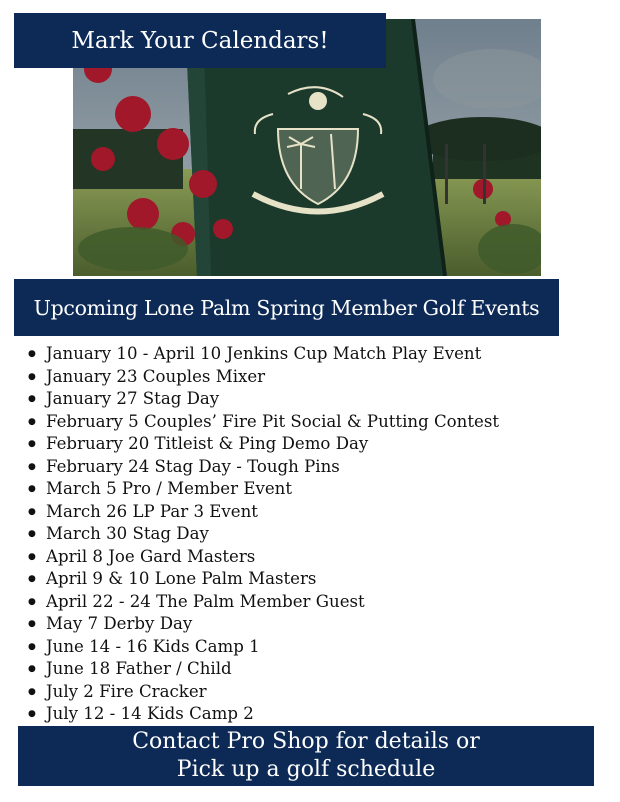  I want to click on event-text: June 18 Father / Child, so click(139, 669).